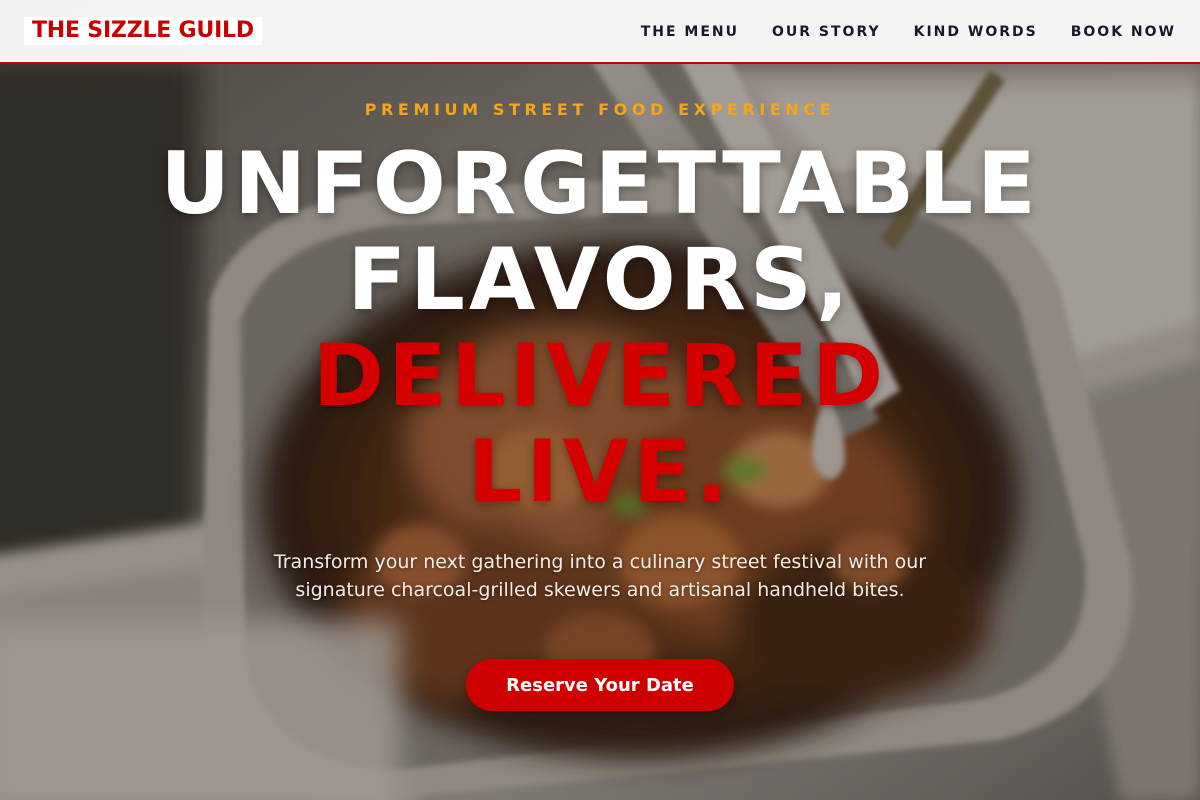 The height and width of the screenshot is (800, 1200). What do you see at coordinates (690, 32) in the screenshot?
I see `nav-link-the-menu: THE MENU` at bounding box center [690, 32].